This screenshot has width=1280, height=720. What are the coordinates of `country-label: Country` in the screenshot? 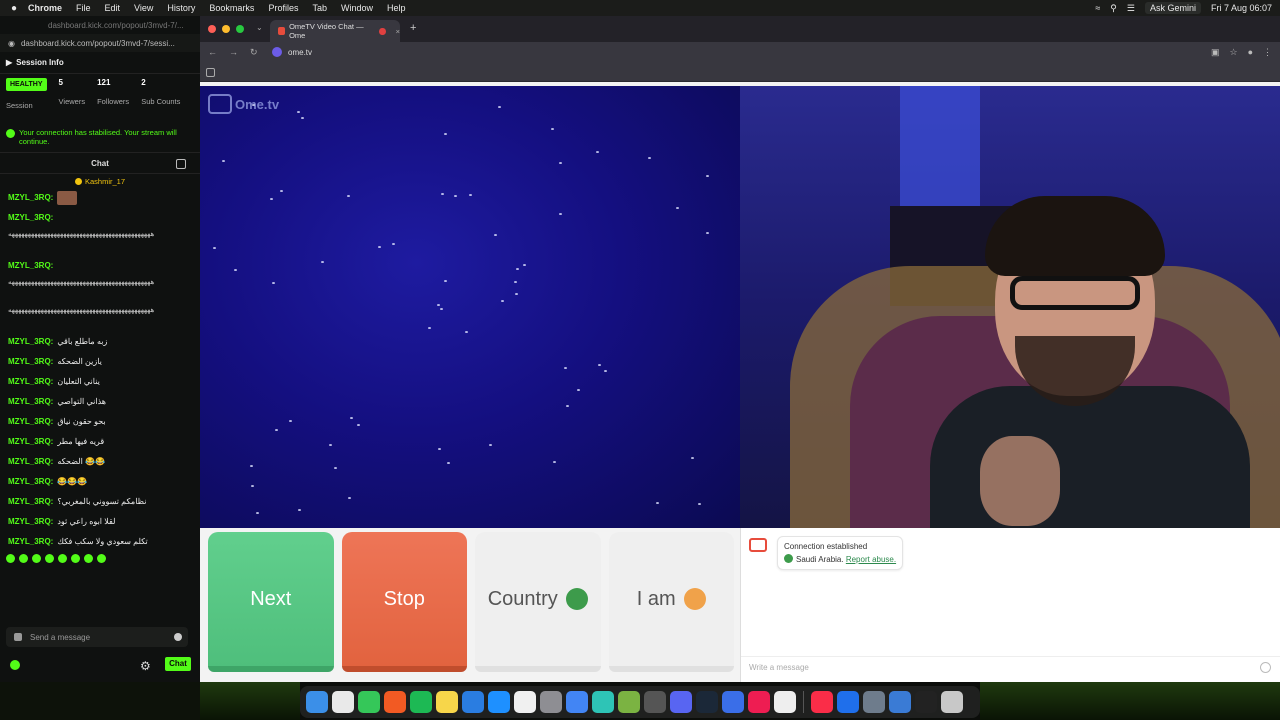 It's located at (522, 598).